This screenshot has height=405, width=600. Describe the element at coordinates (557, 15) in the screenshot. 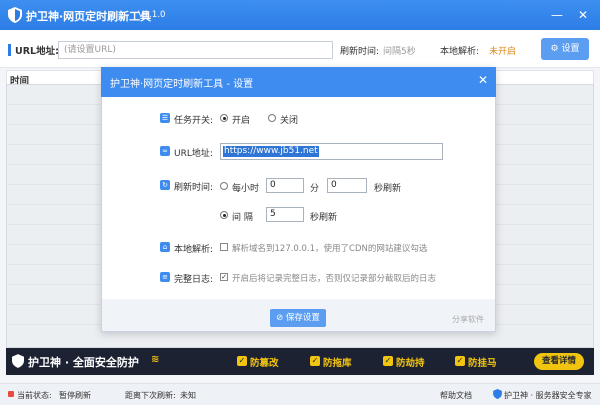

I see `minimize-icon: —` at that location.